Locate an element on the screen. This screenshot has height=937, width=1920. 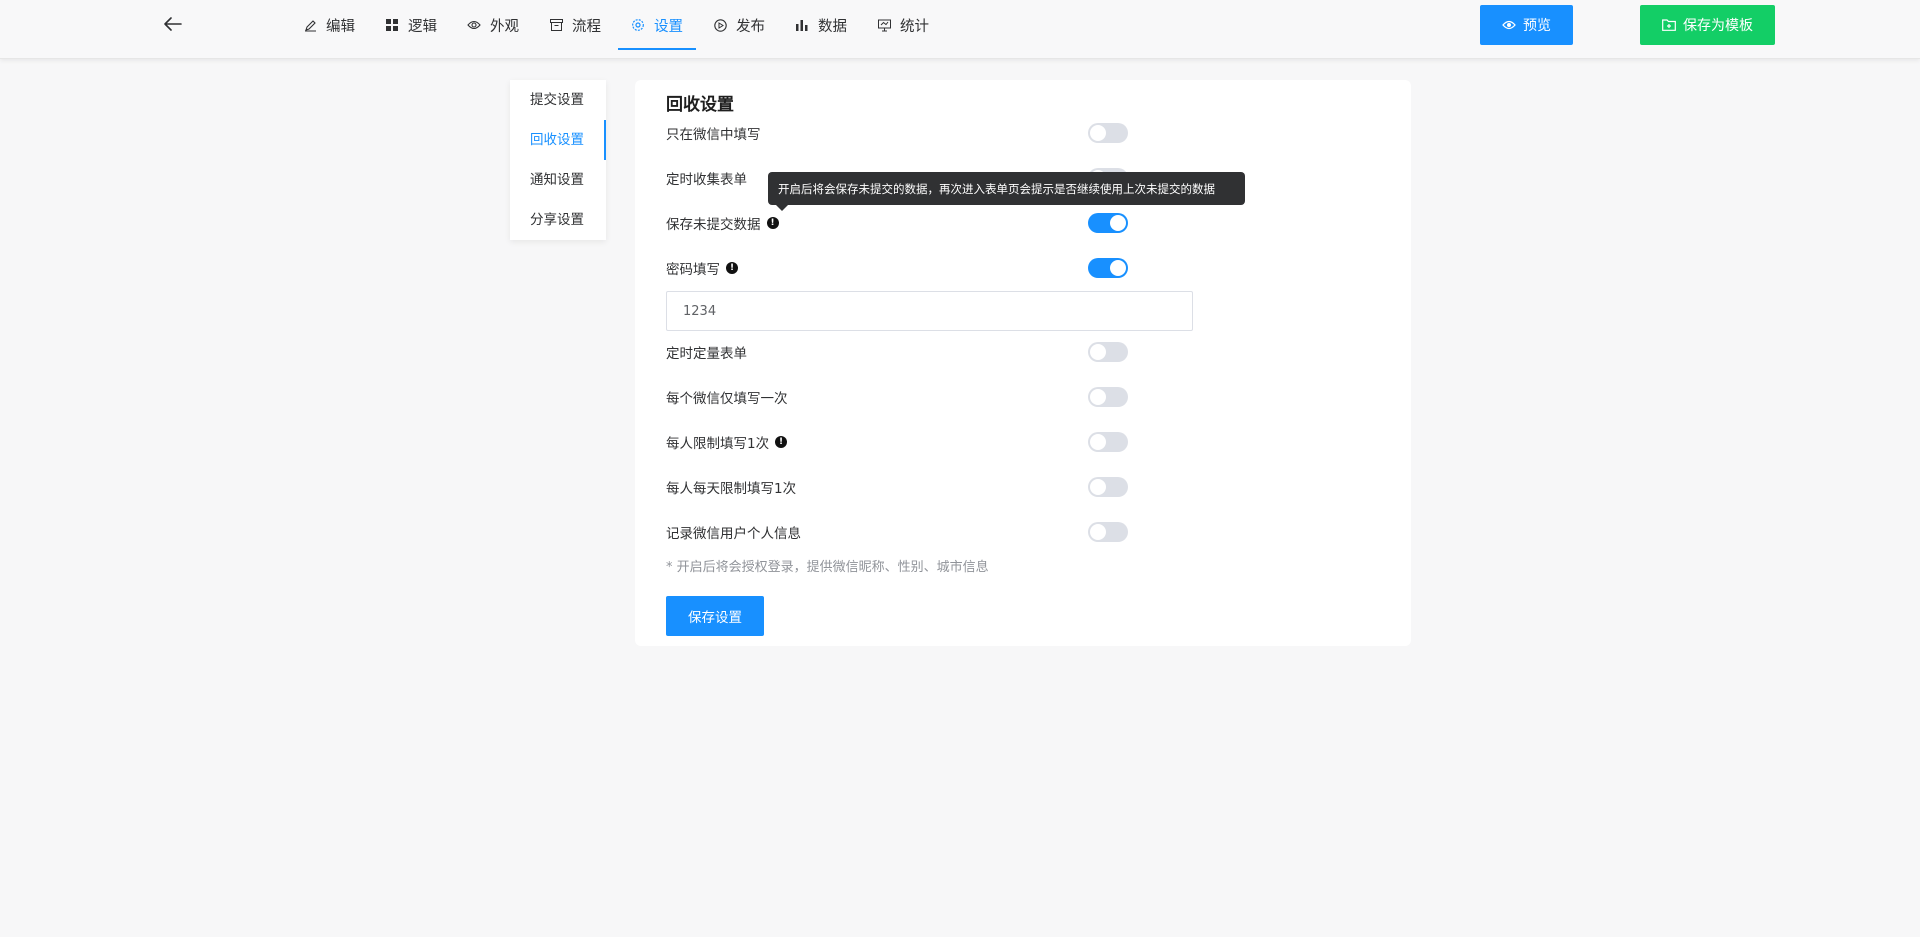
nav-tab-appearance: 外观 is located at coordinates (493, 25).